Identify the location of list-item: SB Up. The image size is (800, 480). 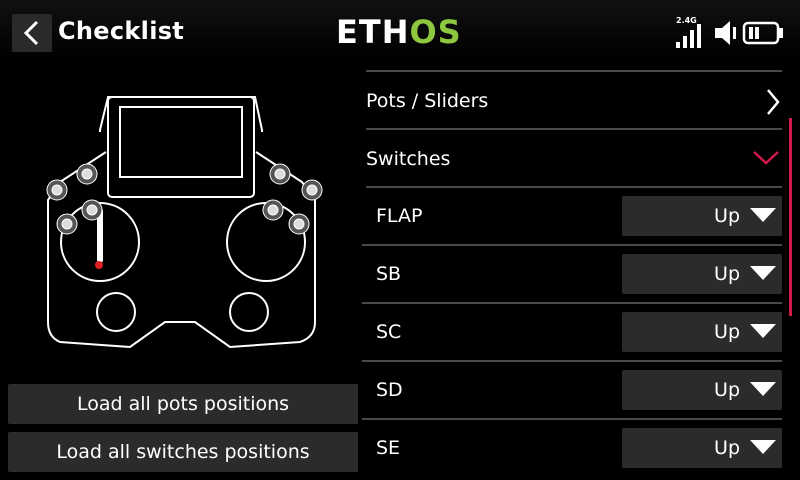
(572, 274).